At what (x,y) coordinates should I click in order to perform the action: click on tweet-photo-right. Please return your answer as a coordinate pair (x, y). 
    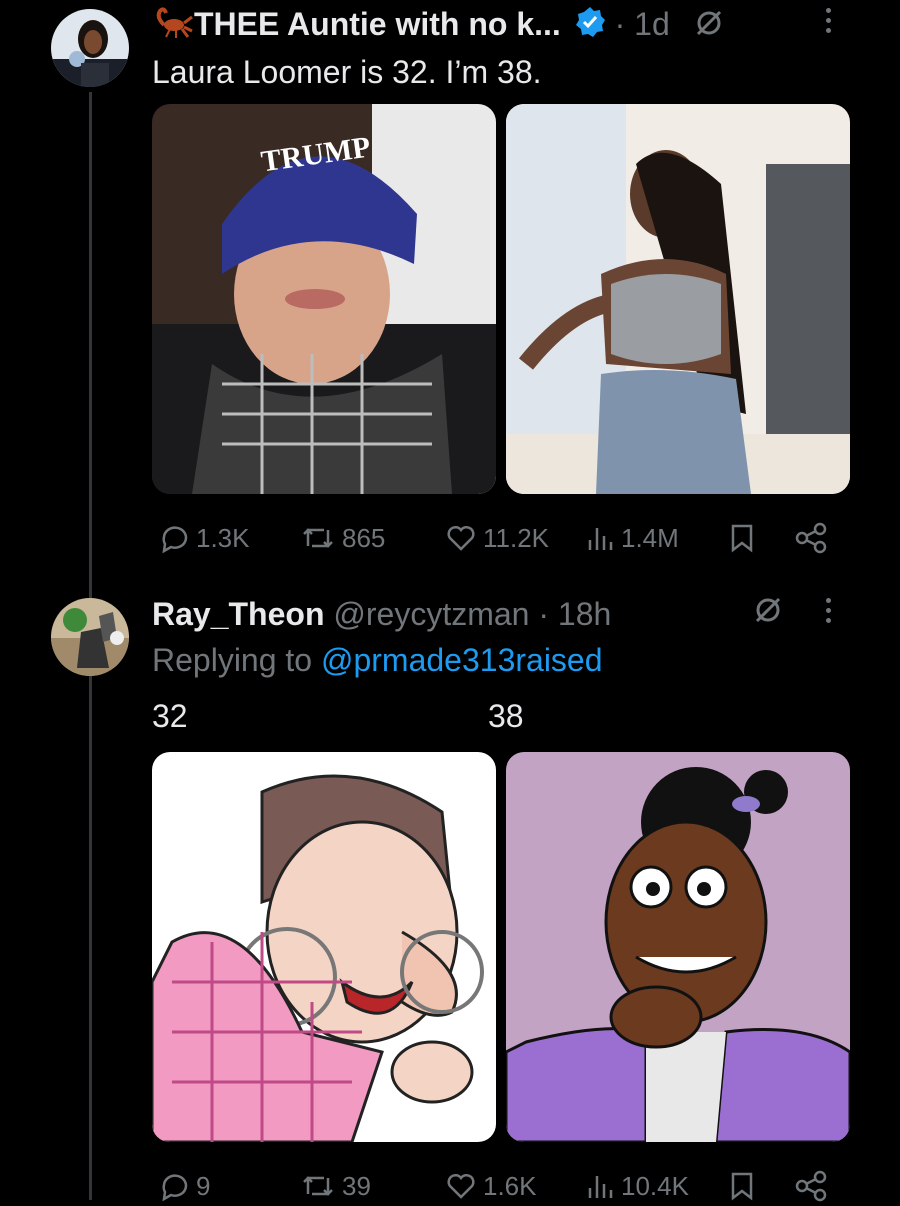
    Looking at the image, I should click on (678, 299).